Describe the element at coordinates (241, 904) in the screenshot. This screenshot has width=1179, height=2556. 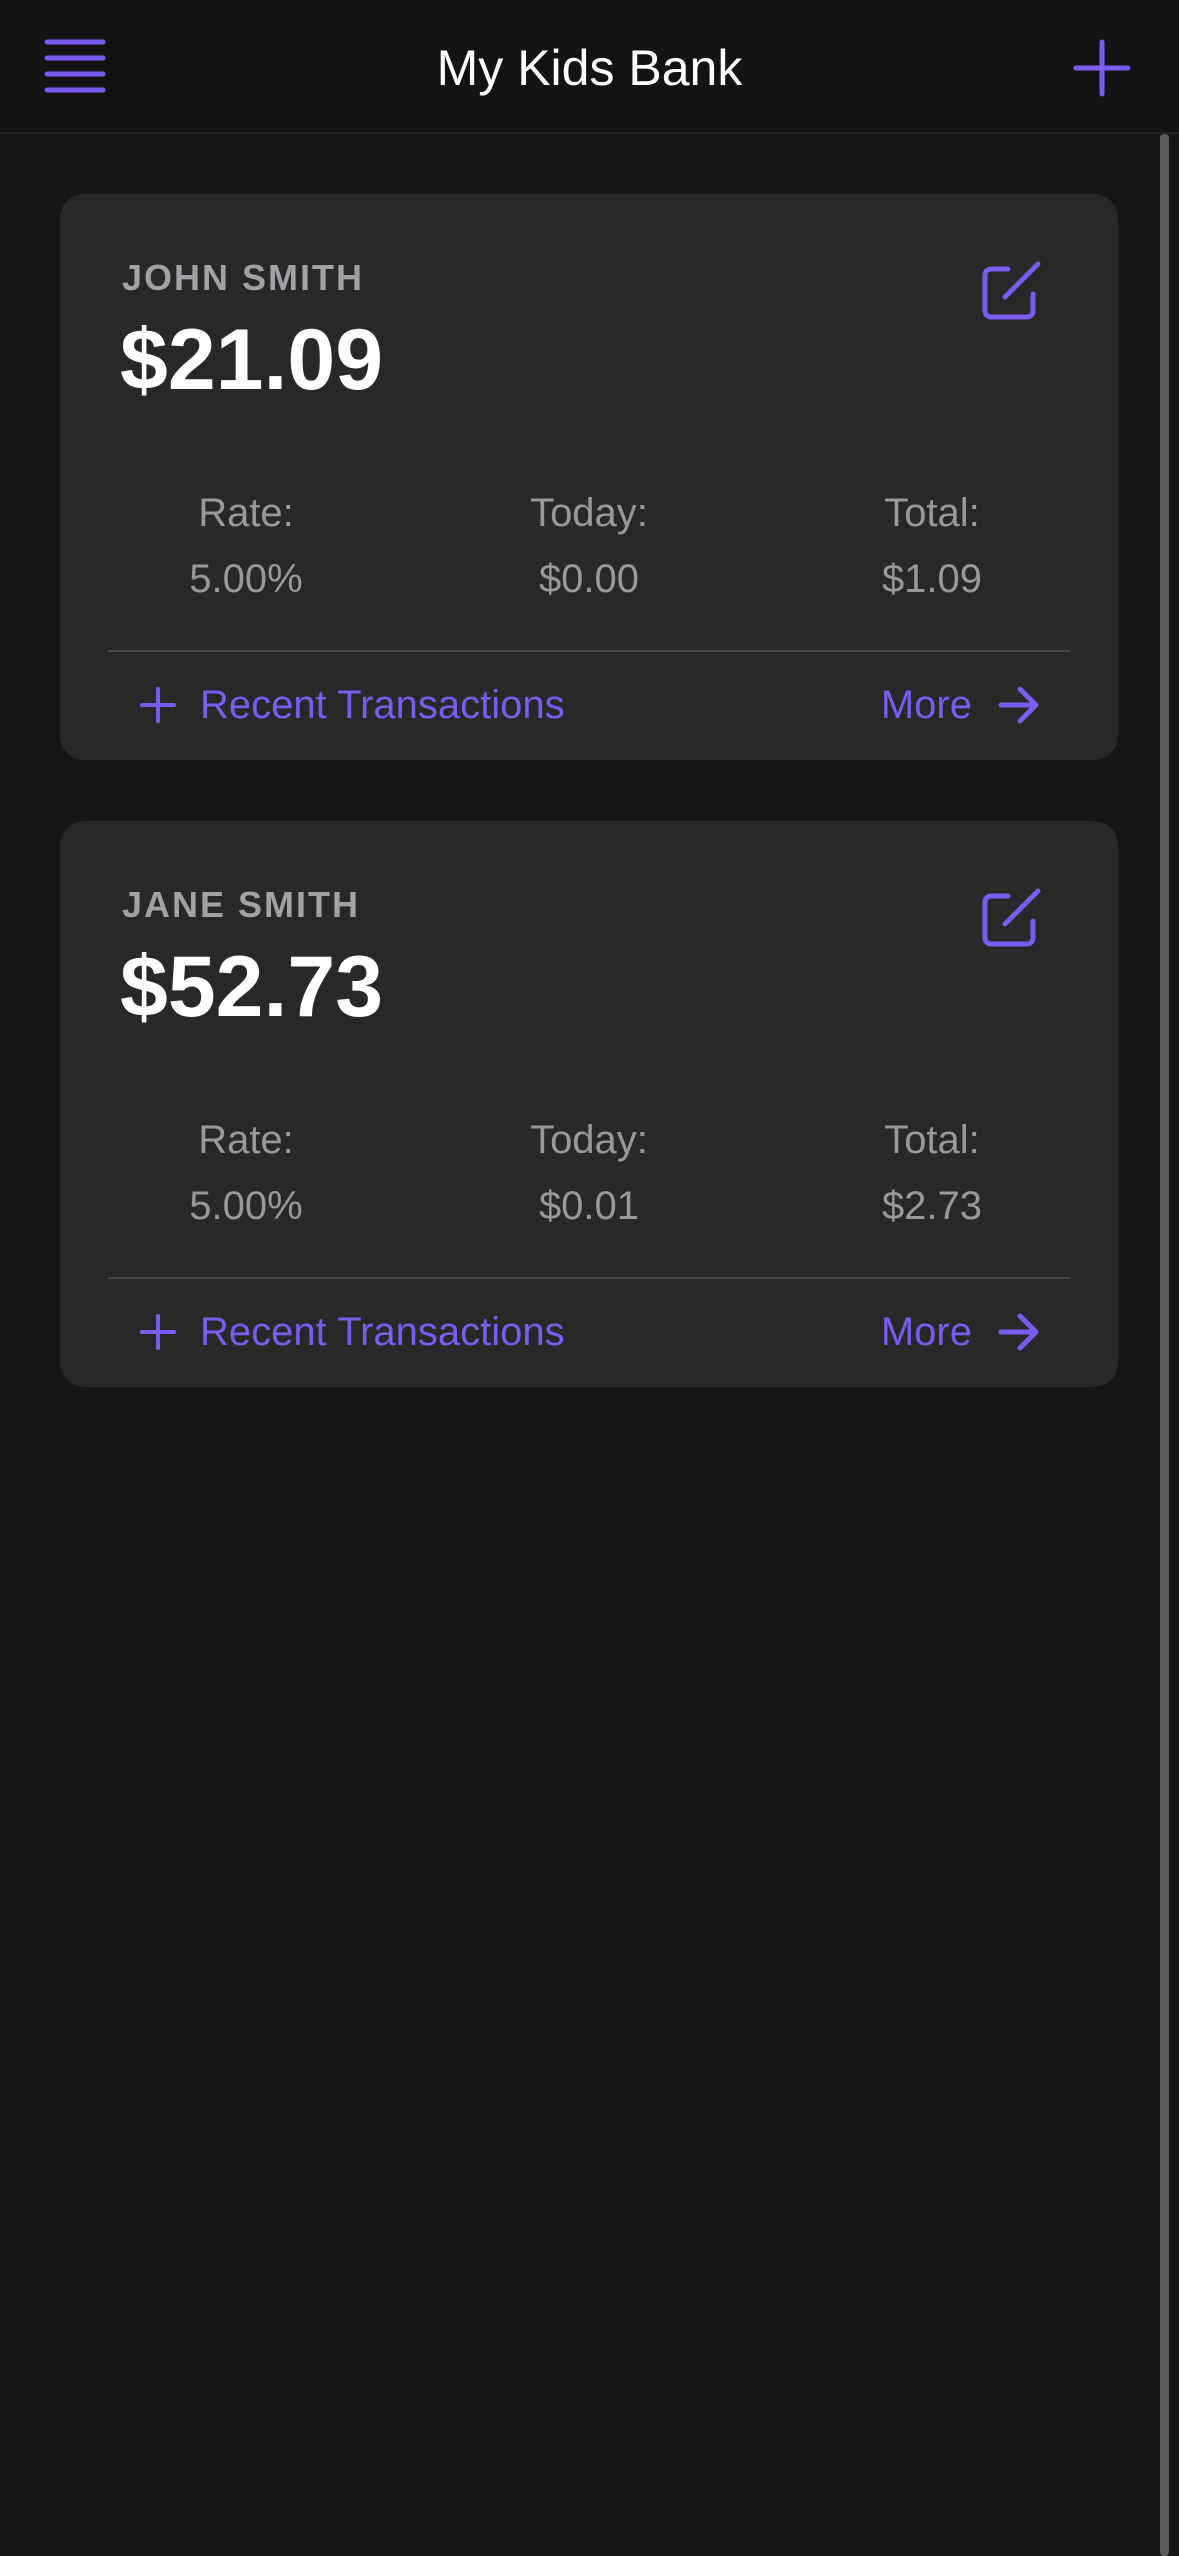
I see `account-name: JANE SMITH` at that location.